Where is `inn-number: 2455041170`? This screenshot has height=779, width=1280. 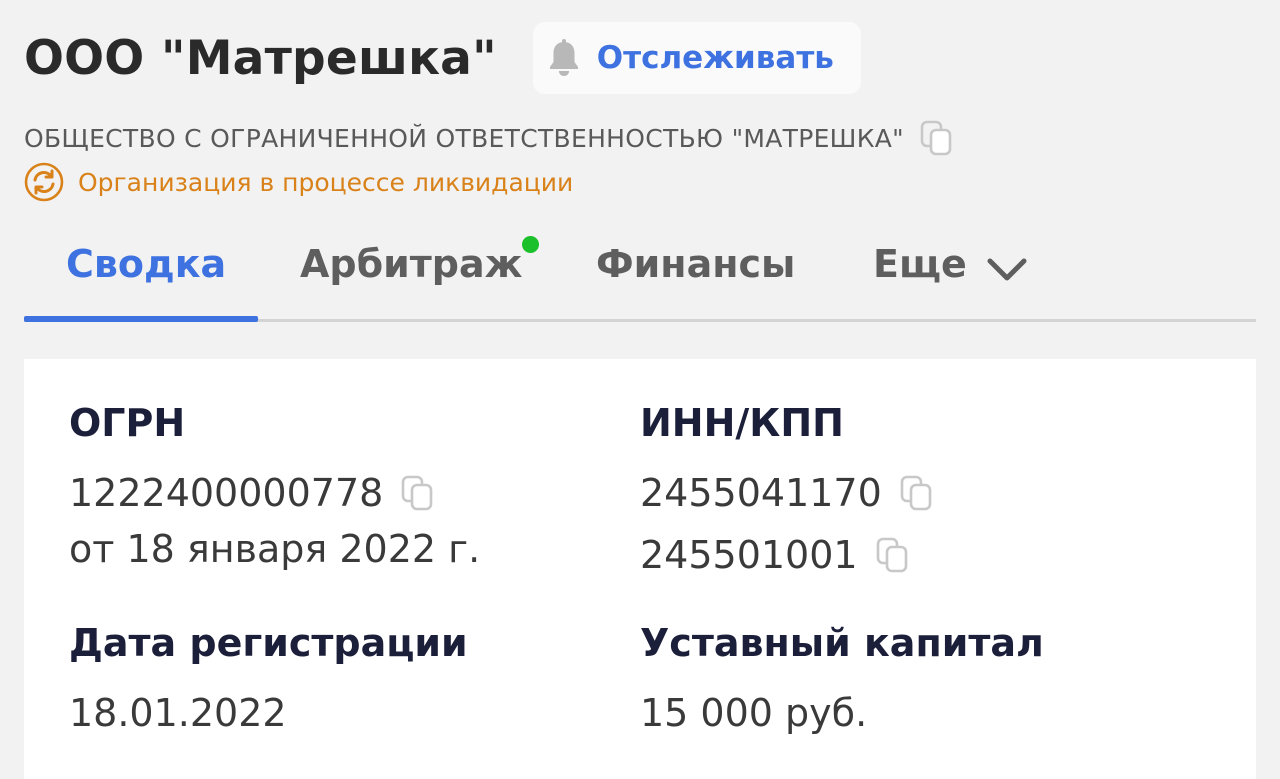 inn-number: 2455041170 is located at coordinates (761, 493).